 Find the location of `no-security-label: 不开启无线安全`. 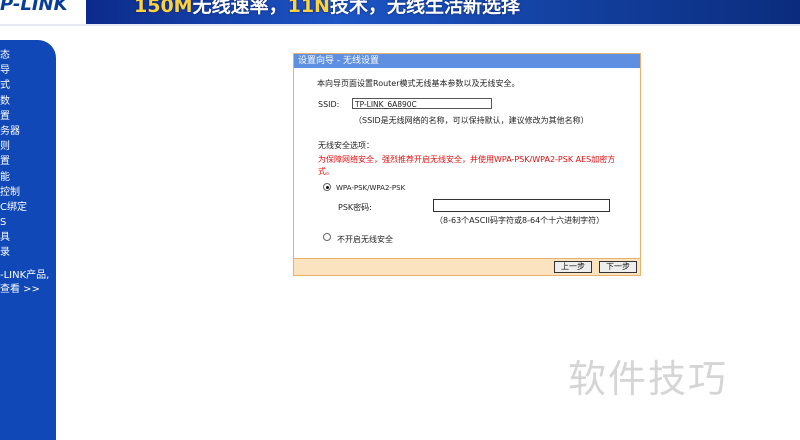

no-security-label: 不开启无线安全 is located at coordinates (365, 239).